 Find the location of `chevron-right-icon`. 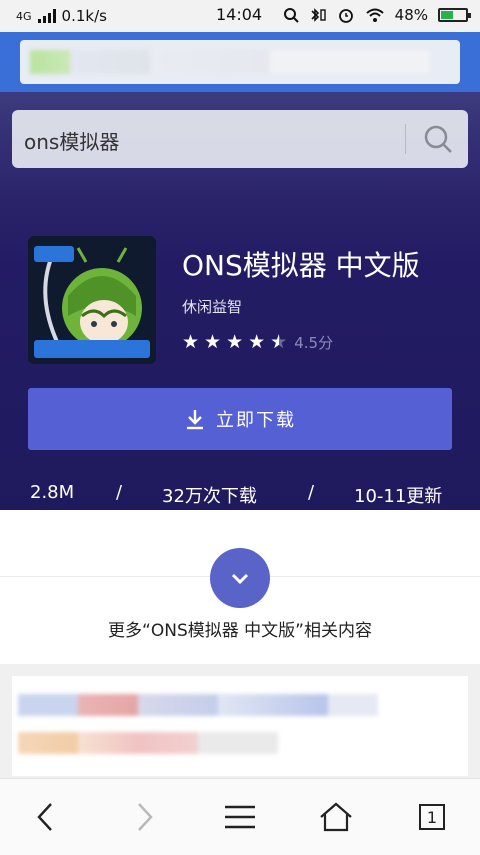

chevron-right-icon is located at coordinates (145, 817).